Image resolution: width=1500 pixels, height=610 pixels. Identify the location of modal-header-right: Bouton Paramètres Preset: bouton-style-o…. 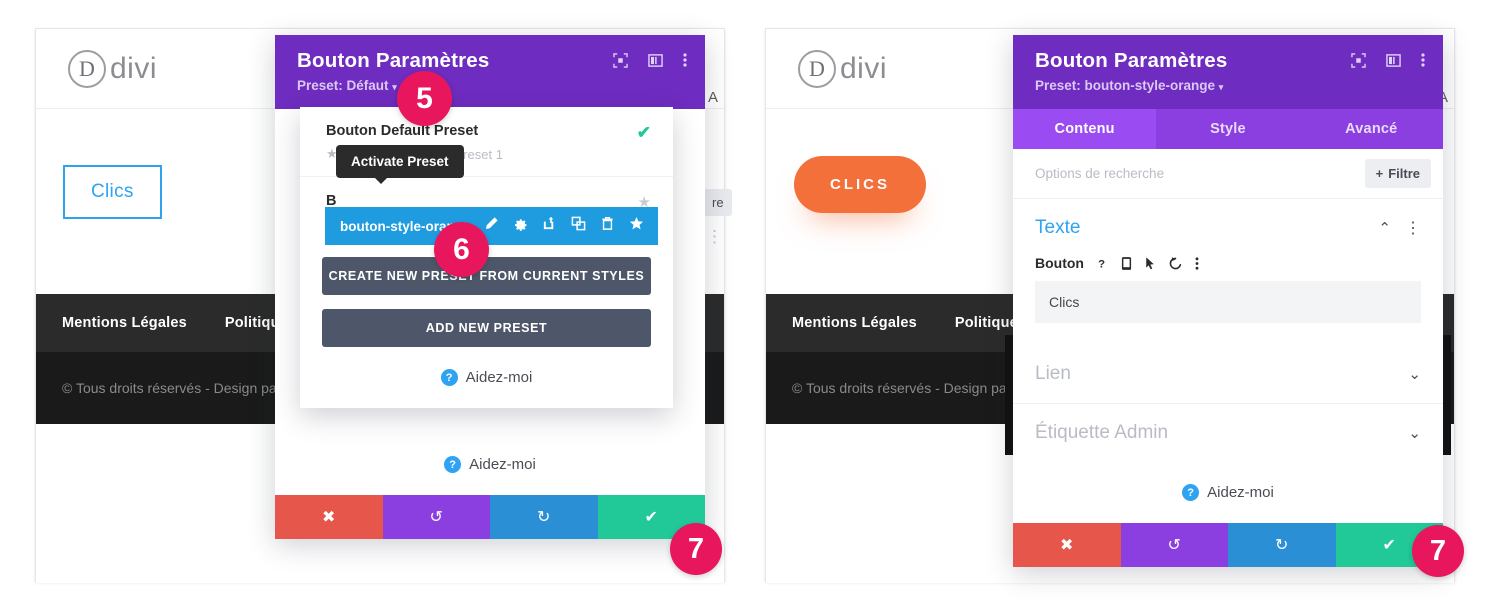
(1228, 72).